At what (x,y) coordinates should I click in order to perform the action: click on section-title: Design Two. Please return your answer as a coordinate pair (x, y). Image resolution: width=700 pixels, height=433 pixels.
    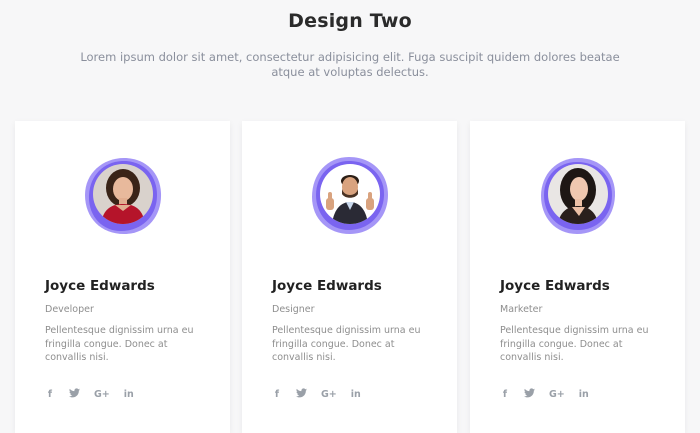
    Looking at the image, I should click on (350, 21).